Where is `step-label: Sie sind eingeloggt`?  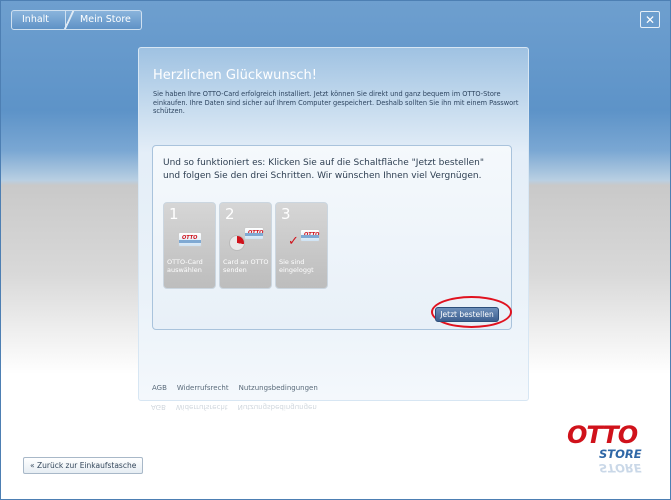
step-label: Sie sind eingeloggt is located at coordinates (296, 266).